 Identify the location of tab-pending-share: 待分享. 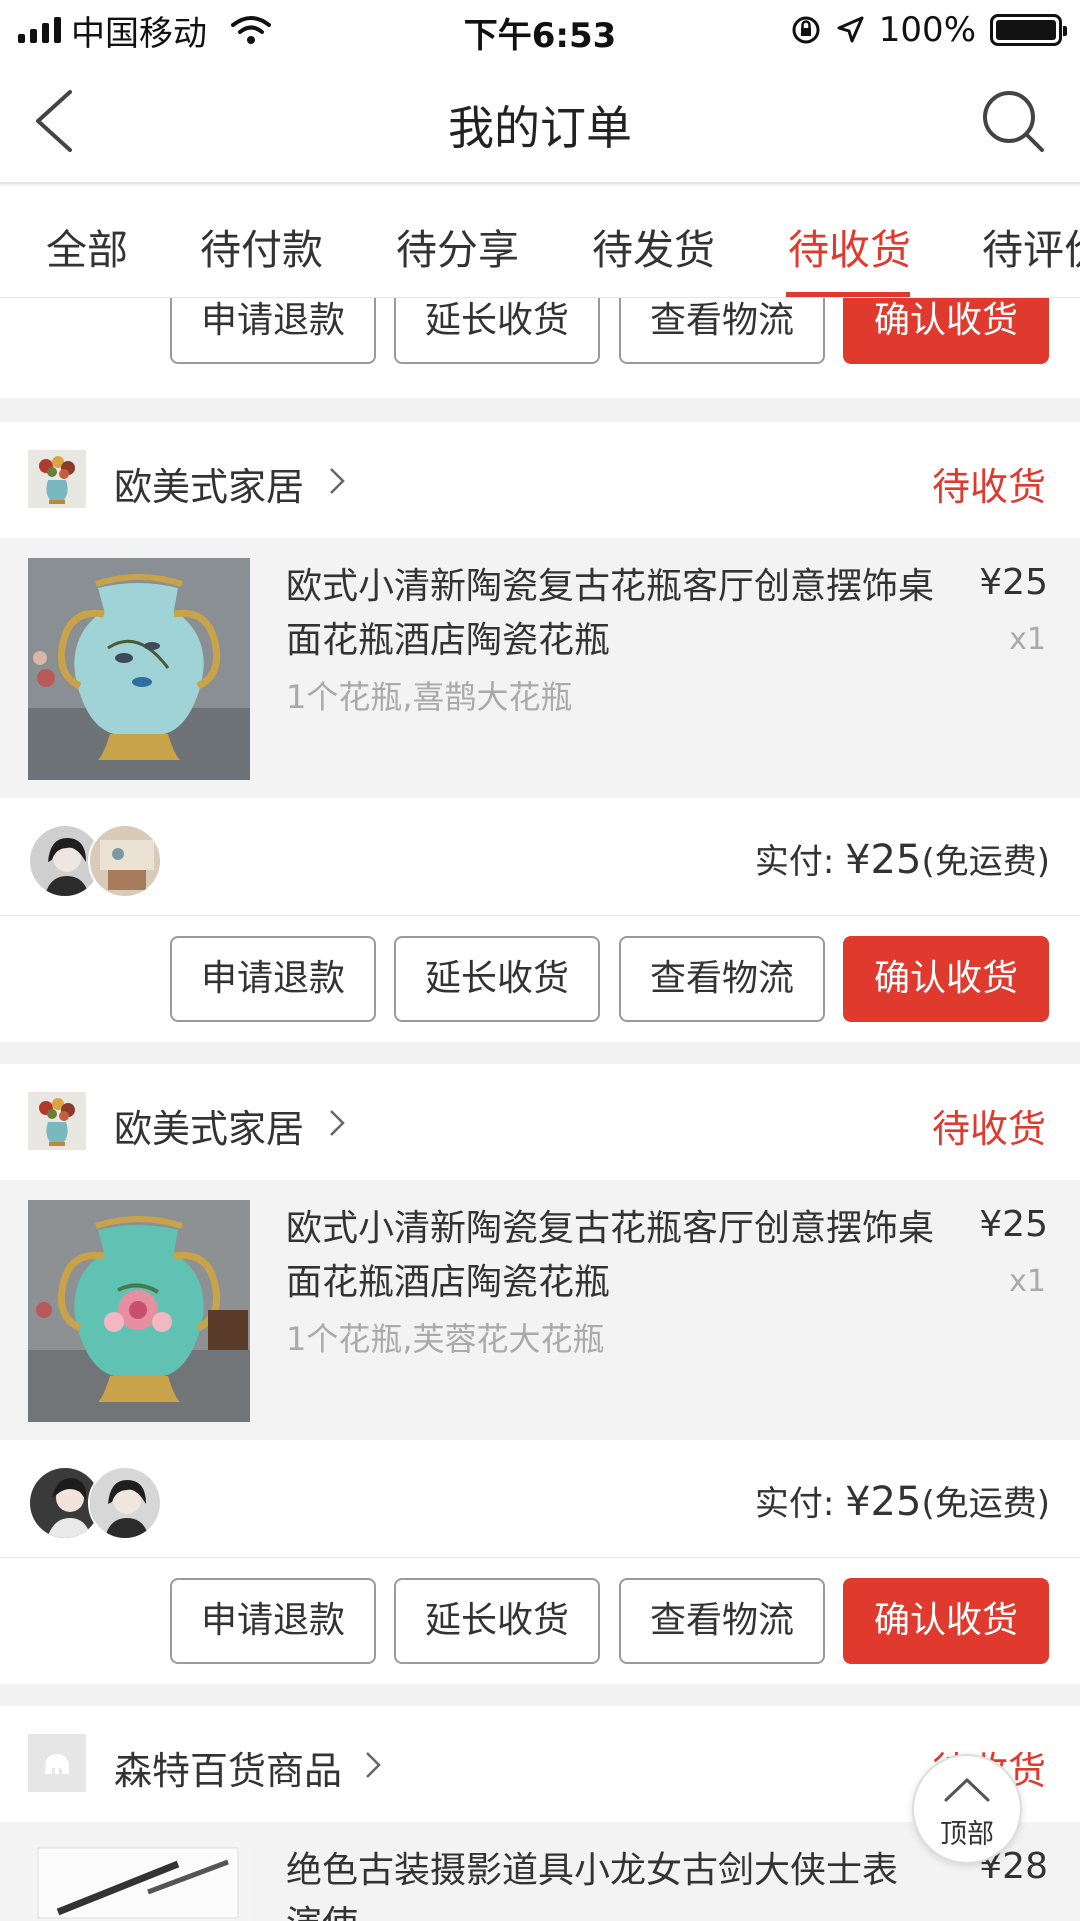
(457, 246).